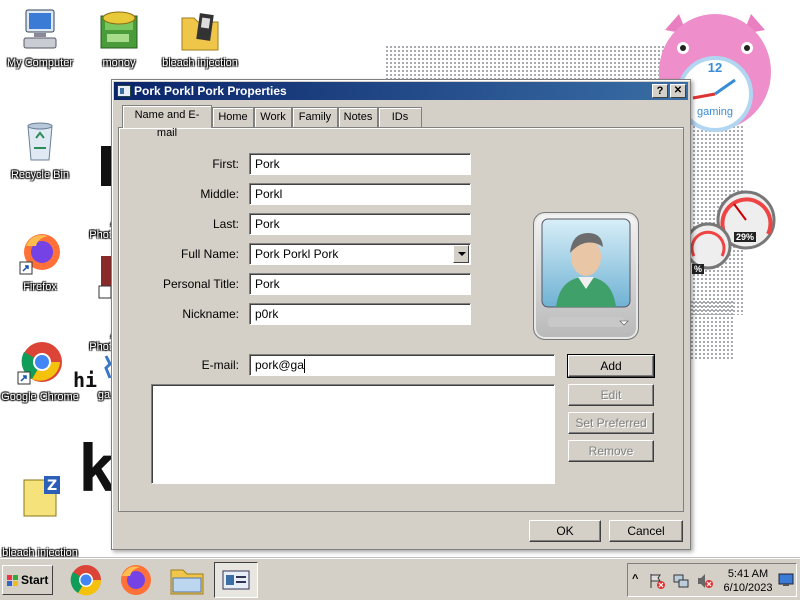  Describe the element at coordinates (279, 365) in the screenshot. I see `email-field-value: pork@ga` at that location.